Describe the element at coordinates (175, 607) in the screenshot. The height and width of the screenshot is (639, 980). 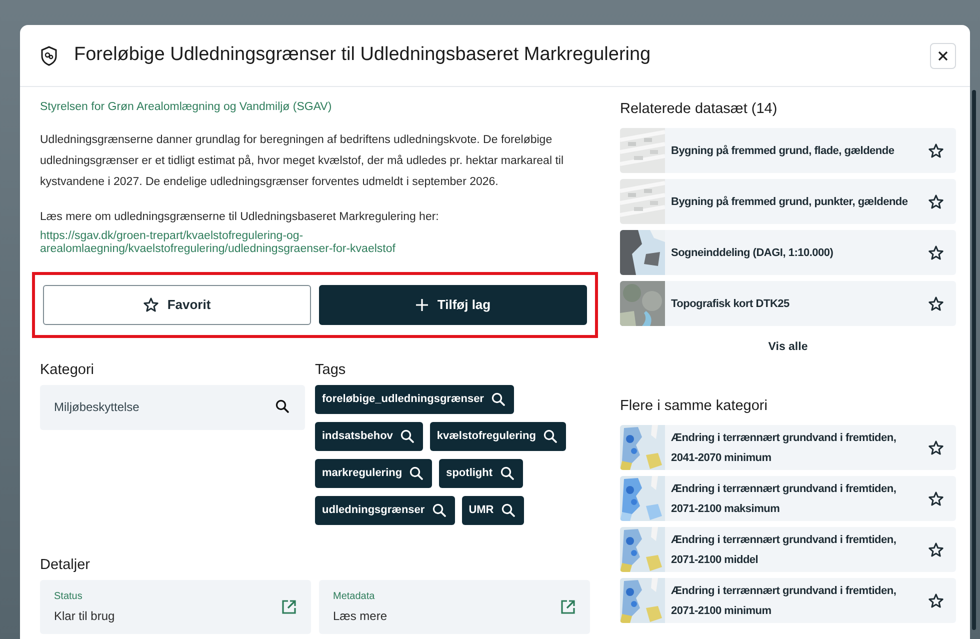
I see `detail-card: Status Klar til brug` at that location.